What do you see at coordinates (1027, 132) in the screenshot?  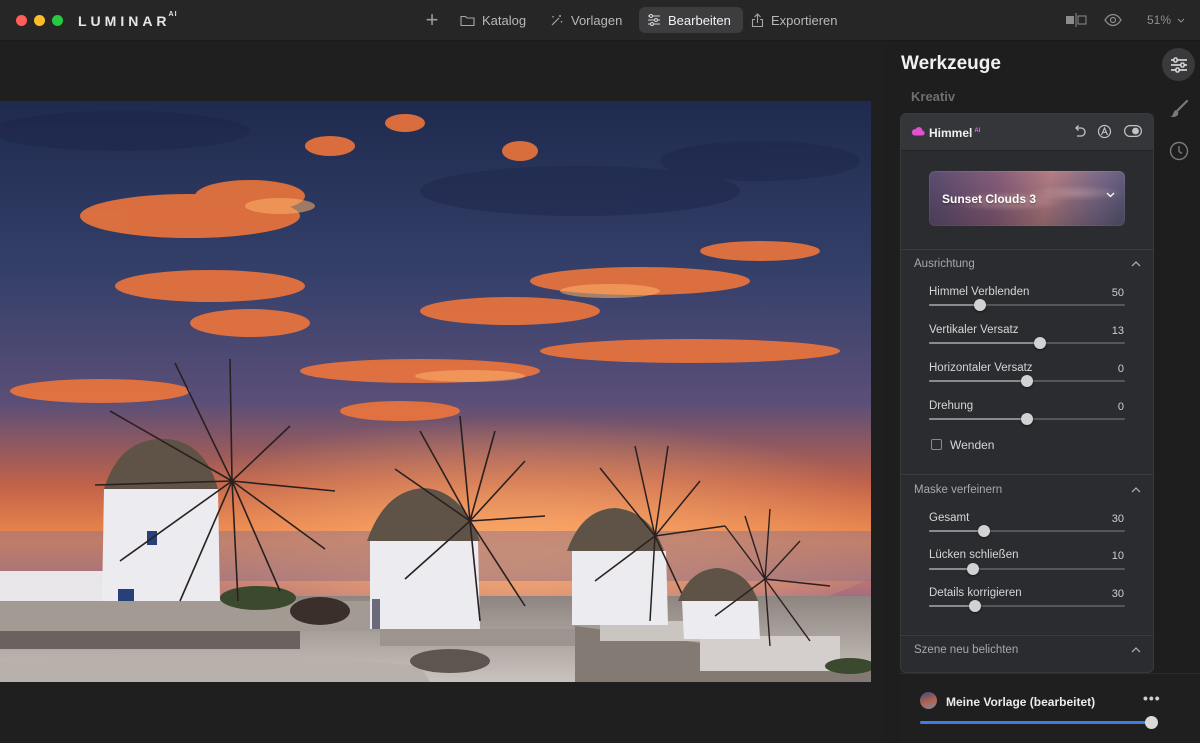 I see `sky-tool-header: Himmel AI` at bounding box center [1027, 132].